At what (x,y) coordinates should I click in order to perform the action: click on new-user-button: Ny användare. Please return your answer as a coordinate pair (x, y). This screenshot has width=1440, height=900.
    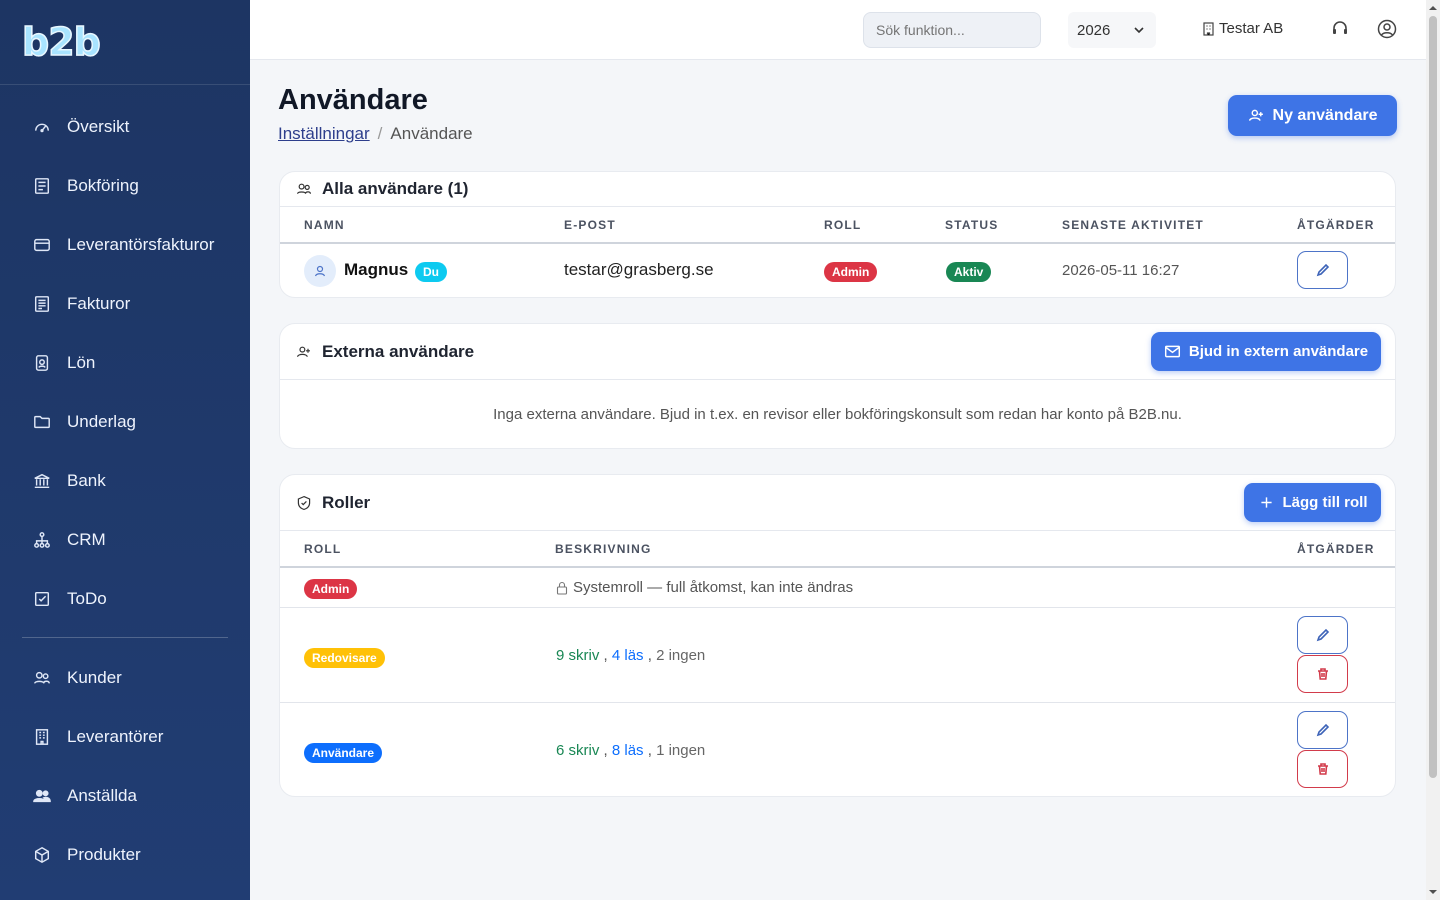
    Looking at the image, I should click on (1312, 115).